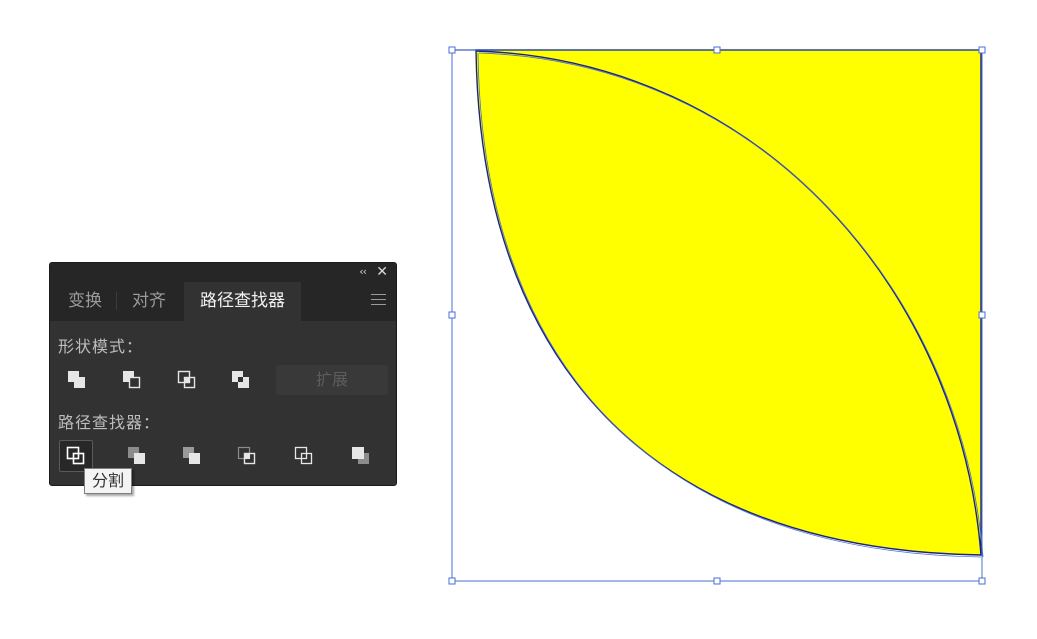 The image size is (1037, 639). Describe the element at coordinates (223, 374) in the screenshot. I see `pathfinder-panel: ‹‹ ✕ 变换 对齐 路径查找器 形状模式： 扩展 路径查找器：` at that location.